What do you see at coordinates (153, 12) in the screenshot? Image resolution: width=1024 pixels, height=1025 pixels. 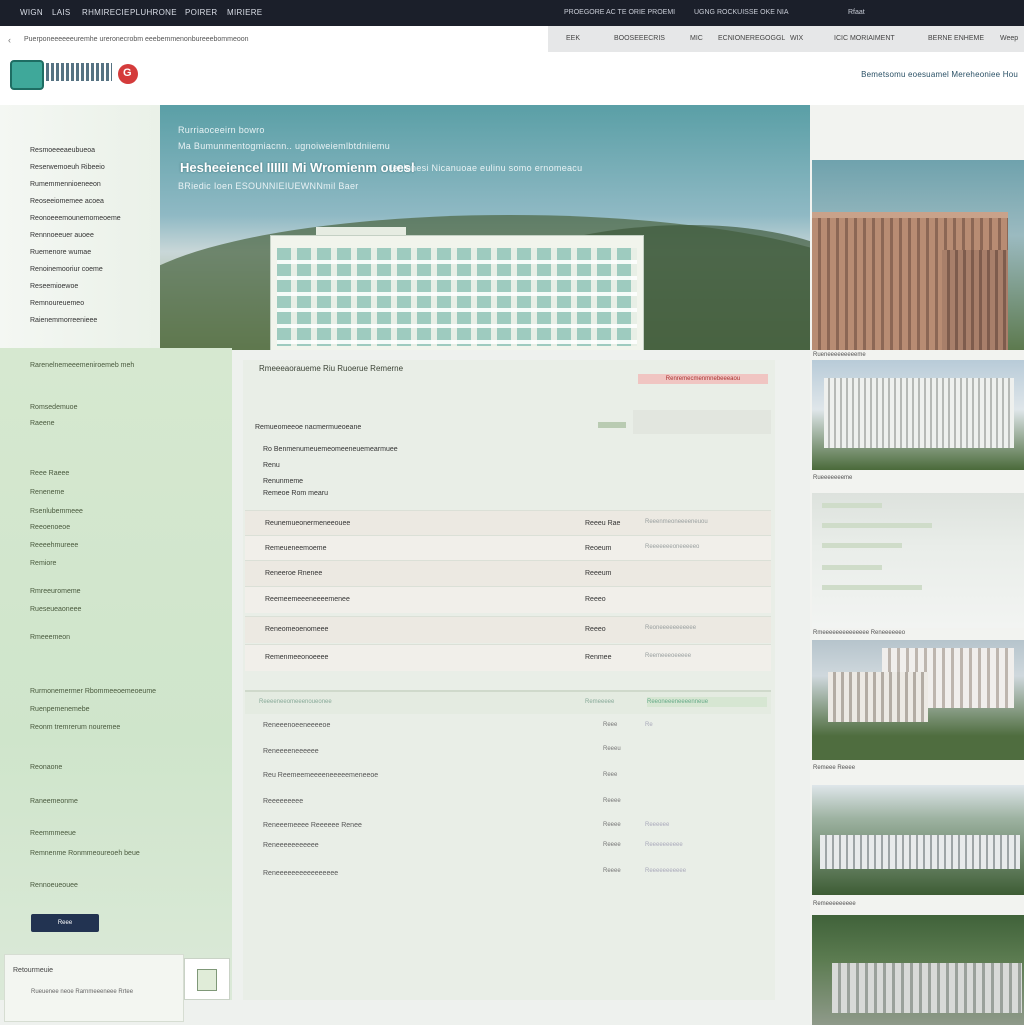 I see `top-nav-item: PLUHRONE` at bounding box center [153, 12].